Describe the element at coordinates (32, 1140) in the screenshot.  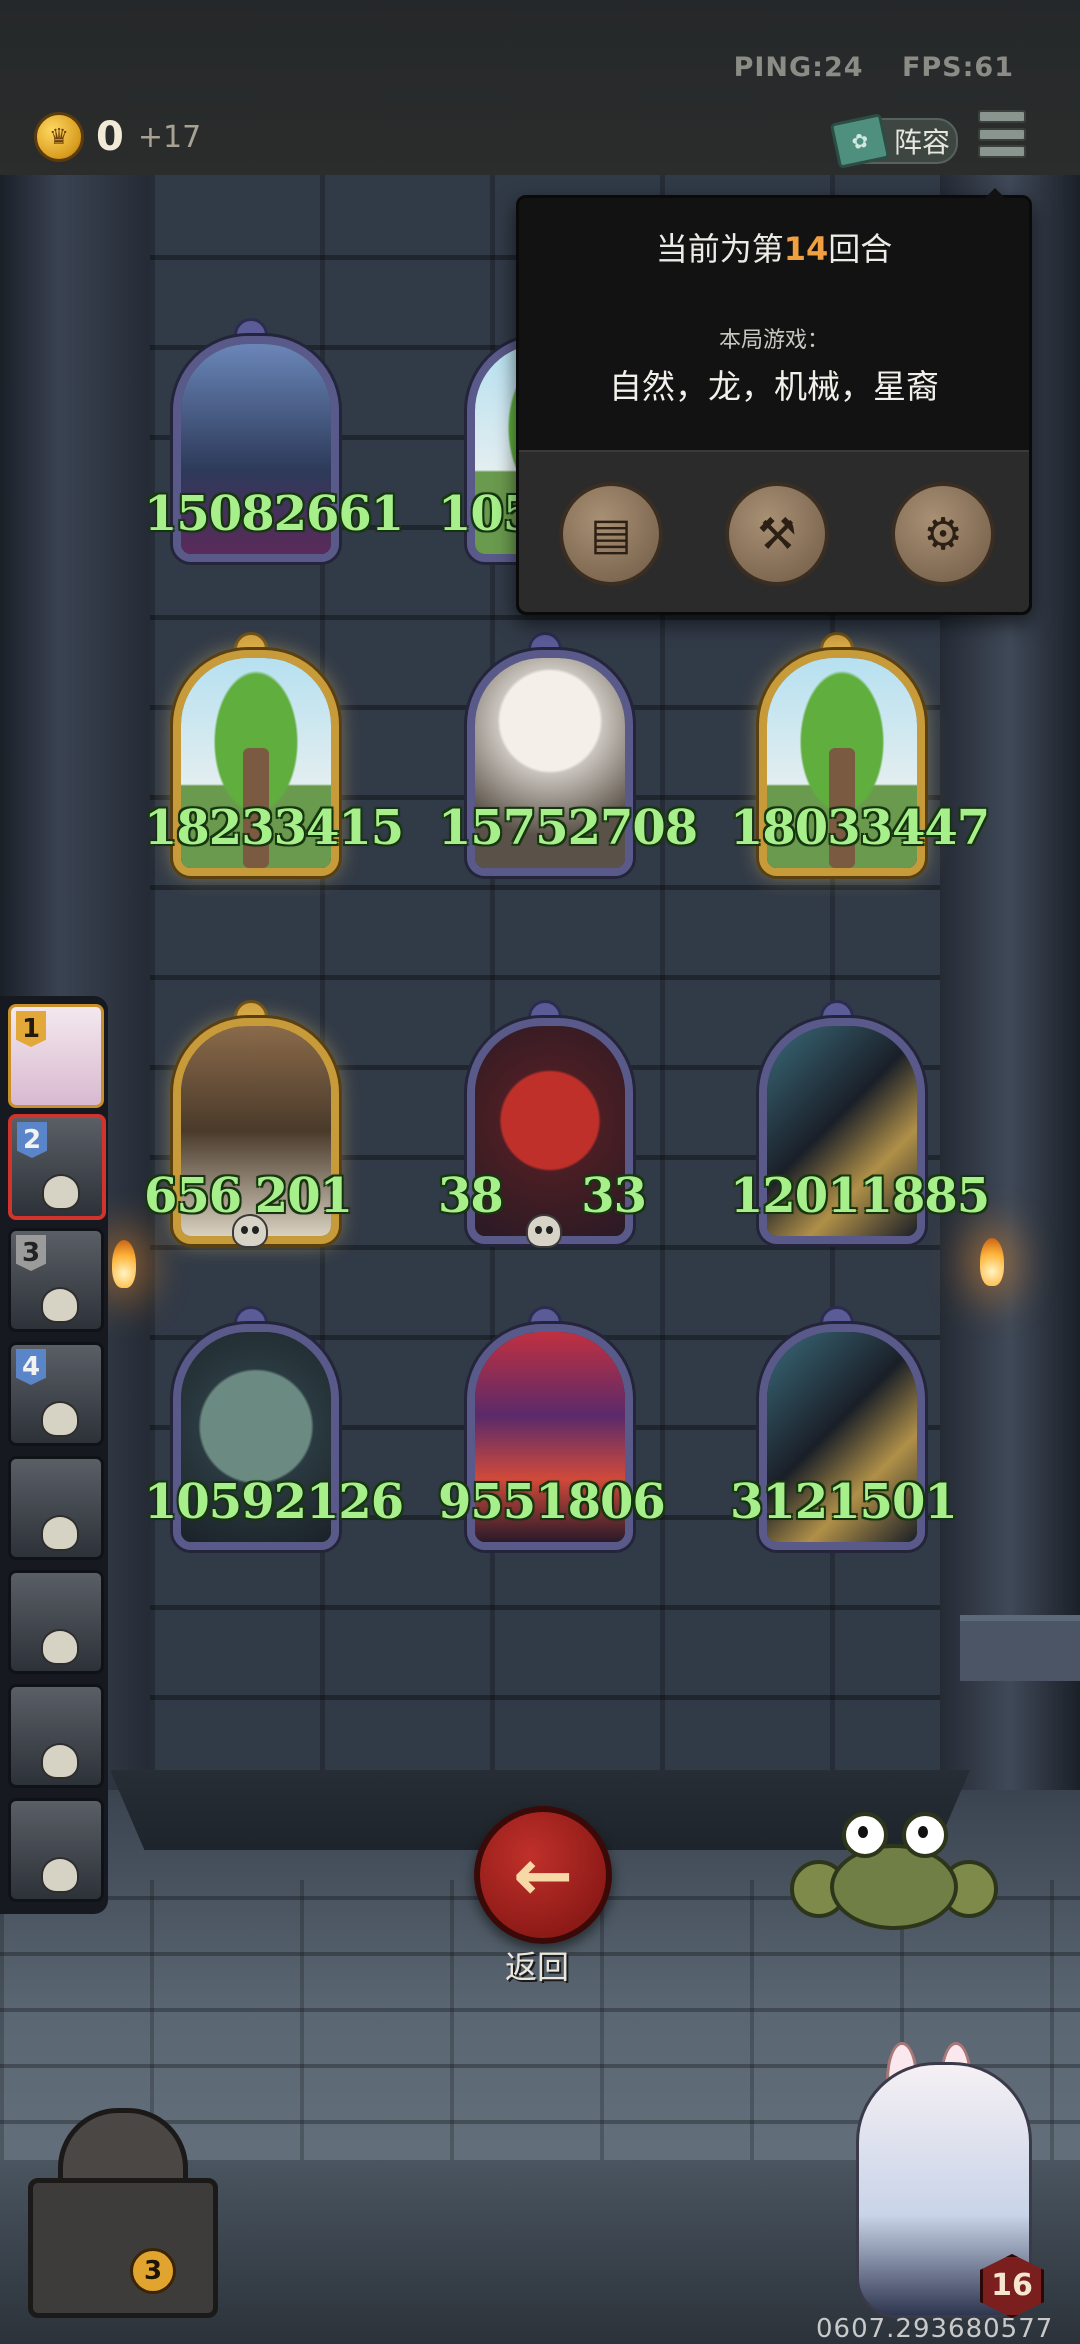
I see `rank-badge: 2` at that location.